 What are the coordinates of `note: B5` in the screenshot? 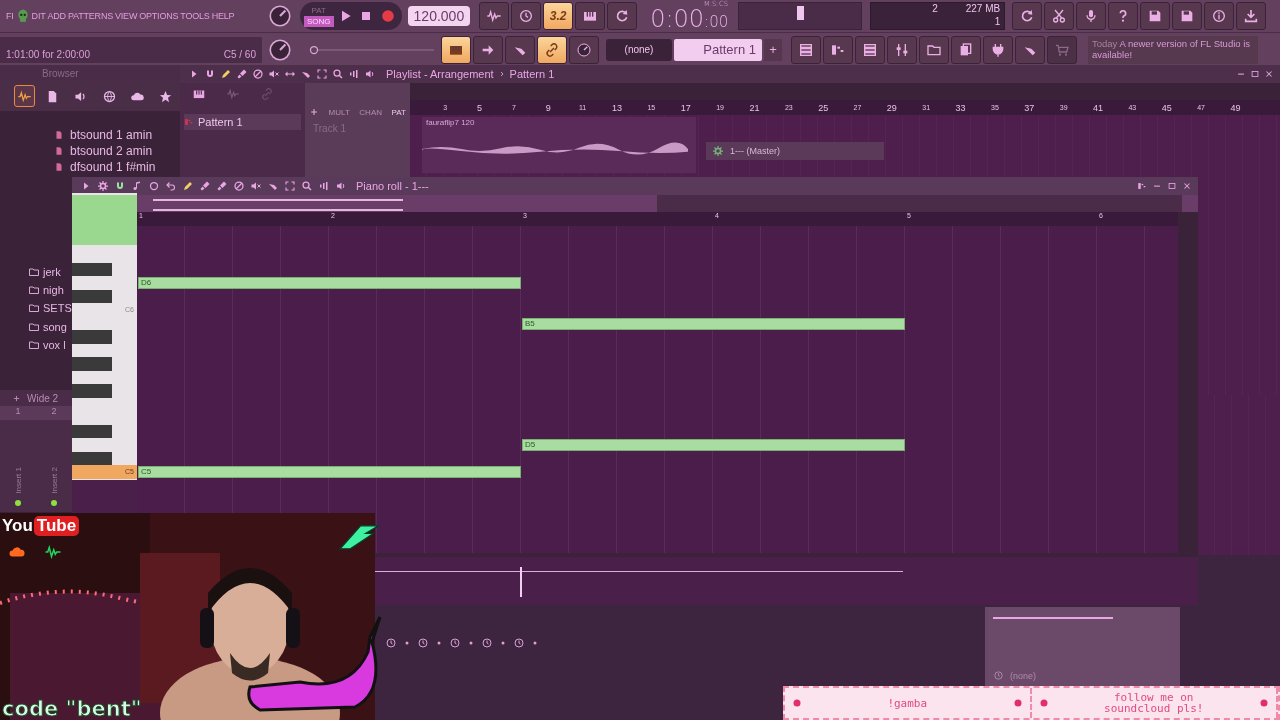 It's located at (713, 323).